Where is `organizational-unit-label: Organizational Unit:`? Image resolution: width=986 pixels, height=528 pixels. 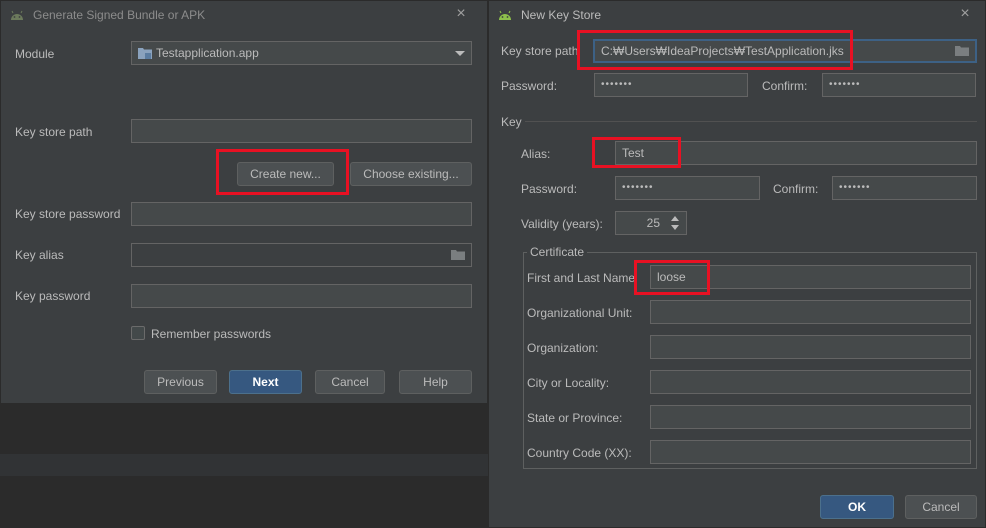 organizational-unit-label: Organizational Unit: is located at coordinates (580, 313).